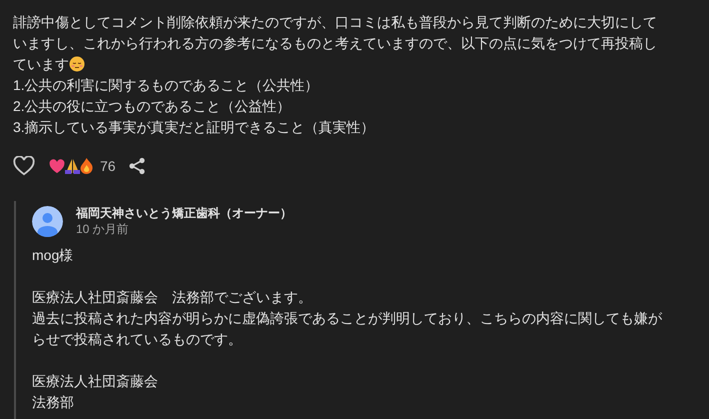 The height and width of the screenshot is (419, 709). I want to click on numbered-point: 1.公共の利害に関するものであること（公共性）, so click(166, 85).